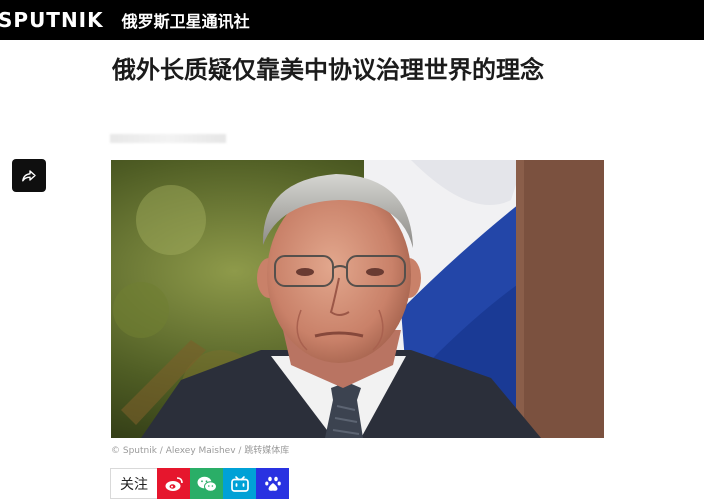 The image size is (704, 500). Describe the element at coordinates (352, 20) in the screenshot. I see `site-header: SPUTNIK 俄罗斯卫星通讯社` at that location.